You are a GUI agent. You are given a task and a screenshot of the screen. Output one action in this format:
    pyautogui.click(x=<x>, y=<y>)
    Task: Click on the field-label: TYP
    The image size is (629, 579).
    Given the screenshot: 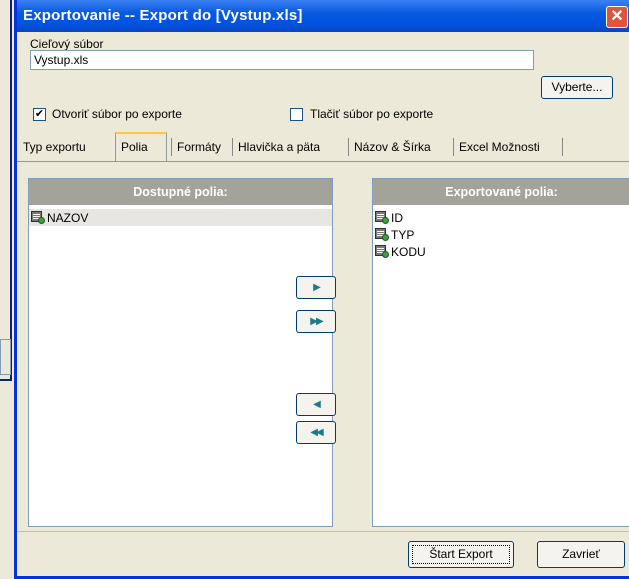 What is the action you would take?
    pyautogui.click(x=403, y=234)
    